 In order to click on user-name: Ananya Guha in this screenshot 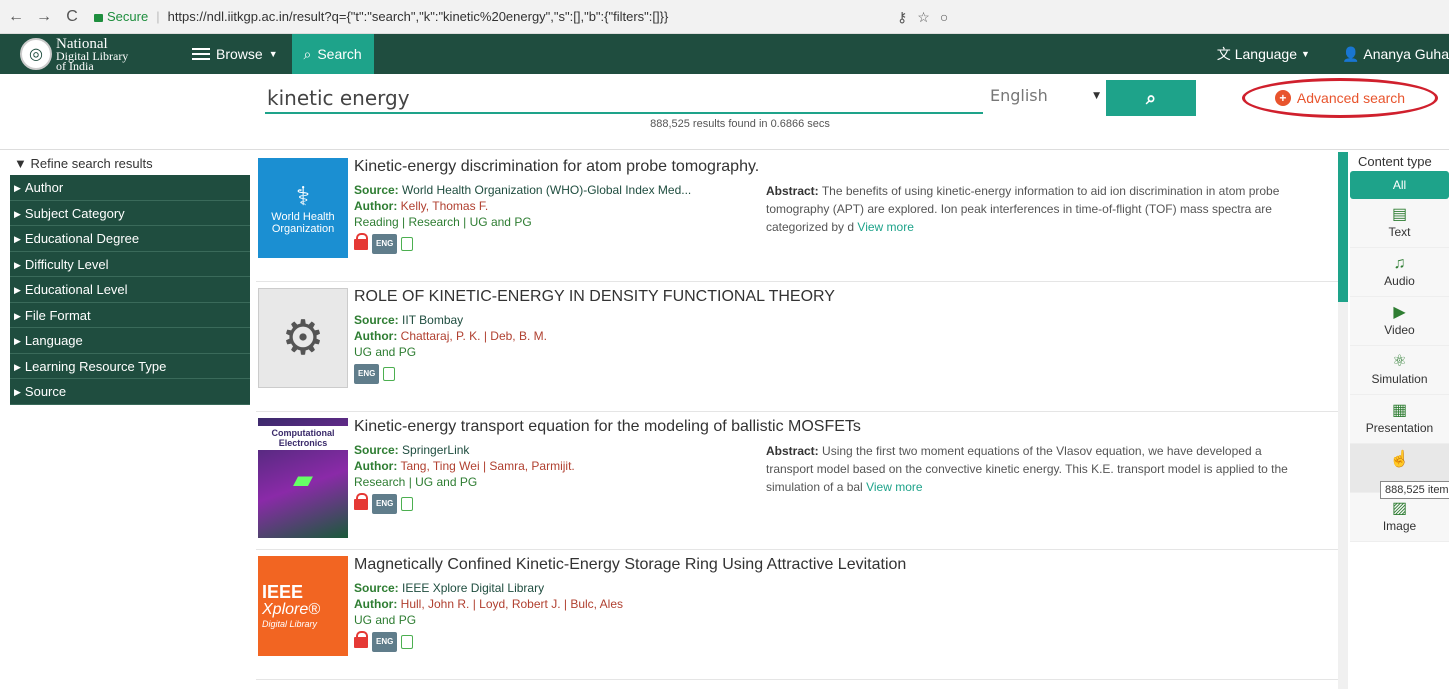, I will do `click(1406, 54)`.